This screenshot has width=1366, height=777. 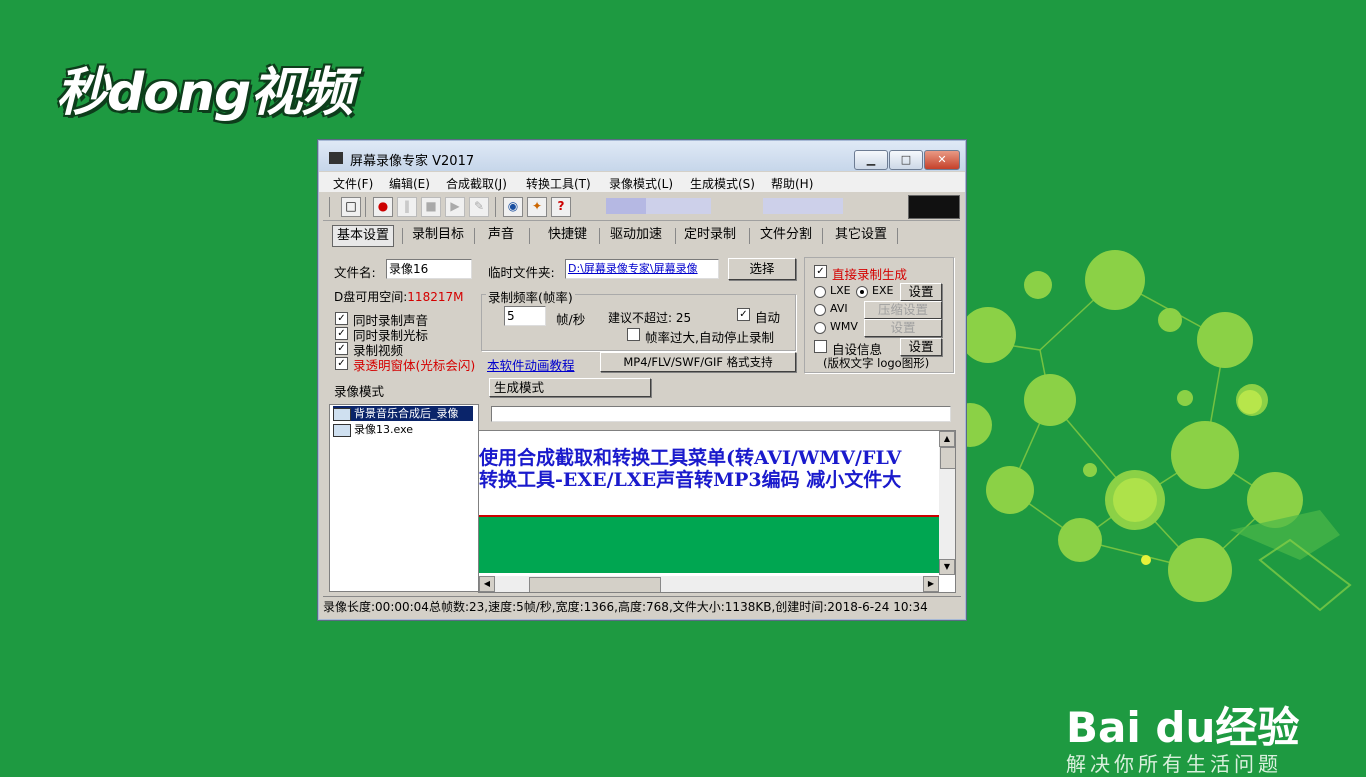 What do you see at coordinates (399, 297) in the screenshot?
I see `disk-space-label: D盘可用空间:118217M` at bounding box center [399, 297].